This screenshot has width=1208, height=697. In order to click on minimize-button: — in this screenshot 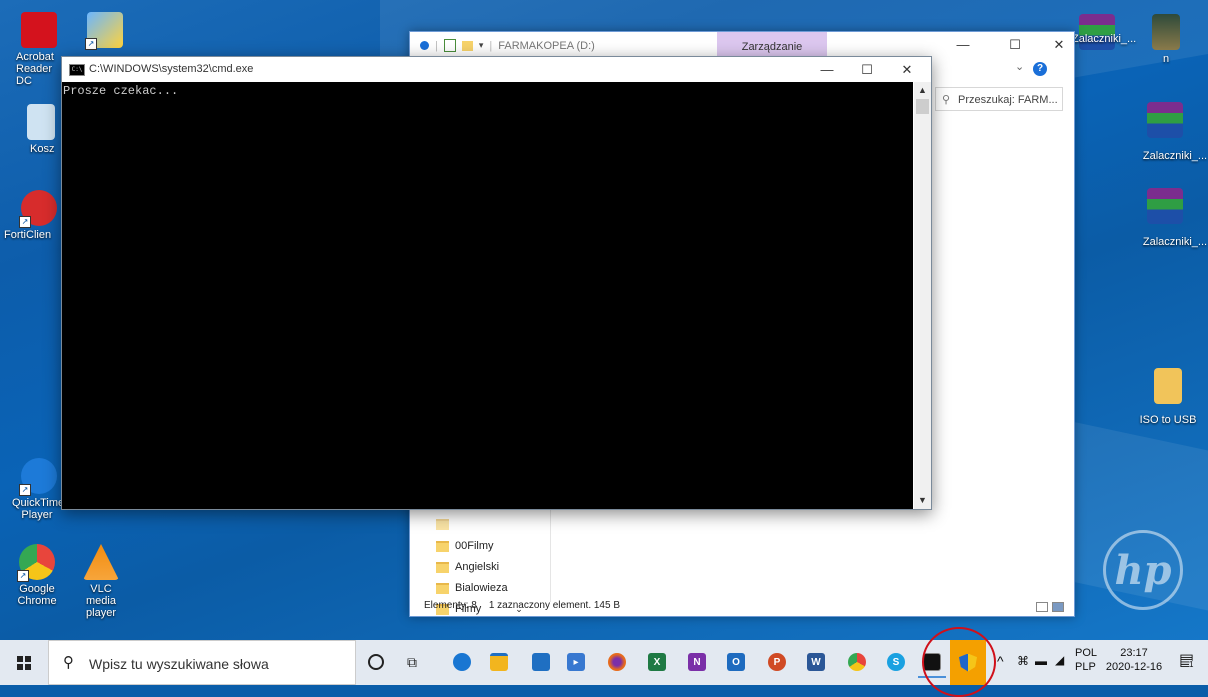, I will do `click(963, 45)`.